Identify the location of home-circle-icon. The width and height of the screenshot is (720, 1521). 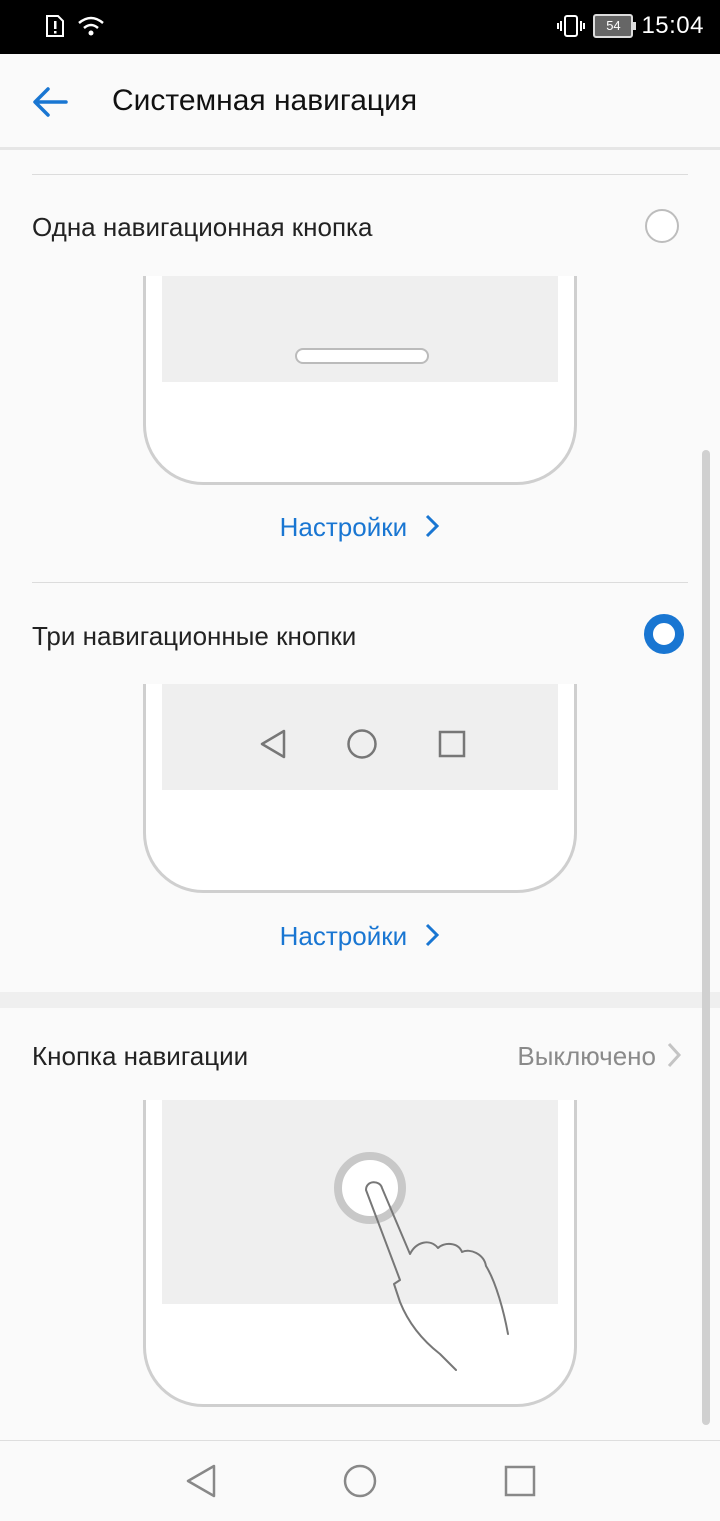
(362, 744).